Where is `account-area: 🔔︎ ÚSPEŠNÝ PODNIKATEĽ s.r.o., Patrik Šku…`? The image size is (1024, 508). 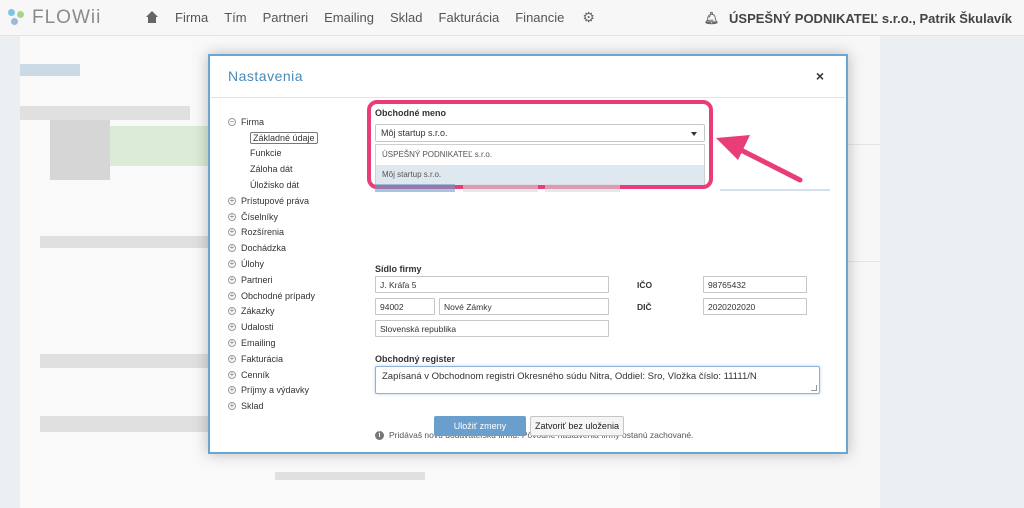
account-area: 🔔︎ ÚSPEŠNÝ PODNIKATEĽ s.r.o., Patrik Šku… is located at coordinates (858, 18).